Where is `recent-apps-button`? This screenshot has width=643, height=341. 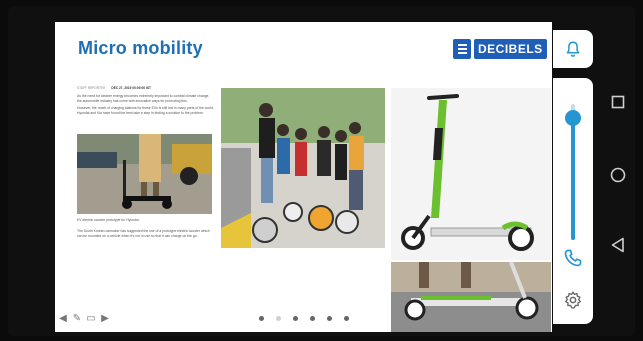 recent-apps-button is located at coordinates (618, 102).